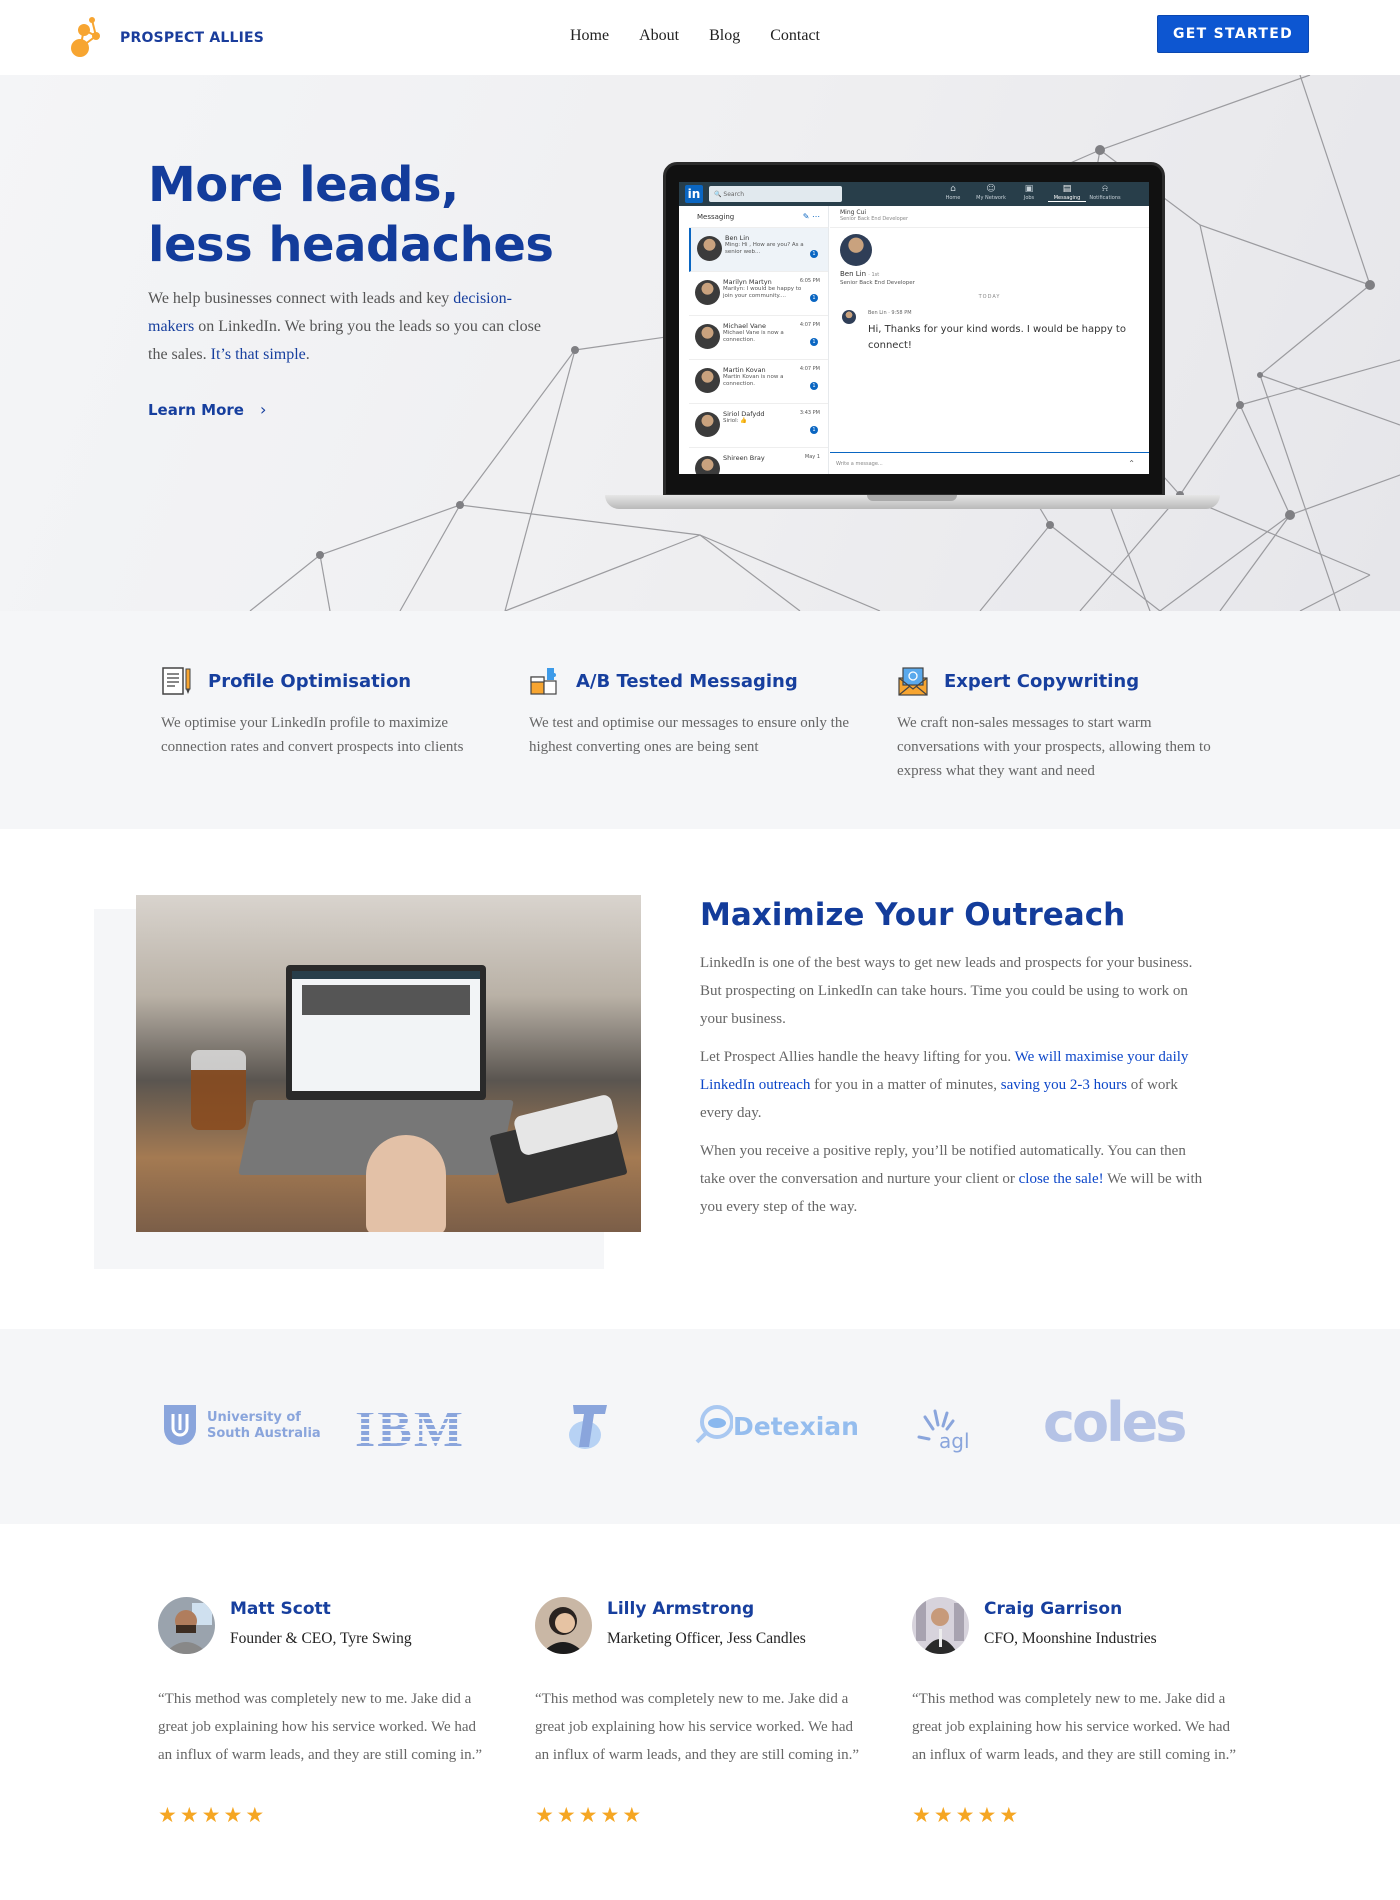  Describe the element at coordinates (280, 1609) in the screenshot. I see `testimonial-name: Matt Scott` at that location.